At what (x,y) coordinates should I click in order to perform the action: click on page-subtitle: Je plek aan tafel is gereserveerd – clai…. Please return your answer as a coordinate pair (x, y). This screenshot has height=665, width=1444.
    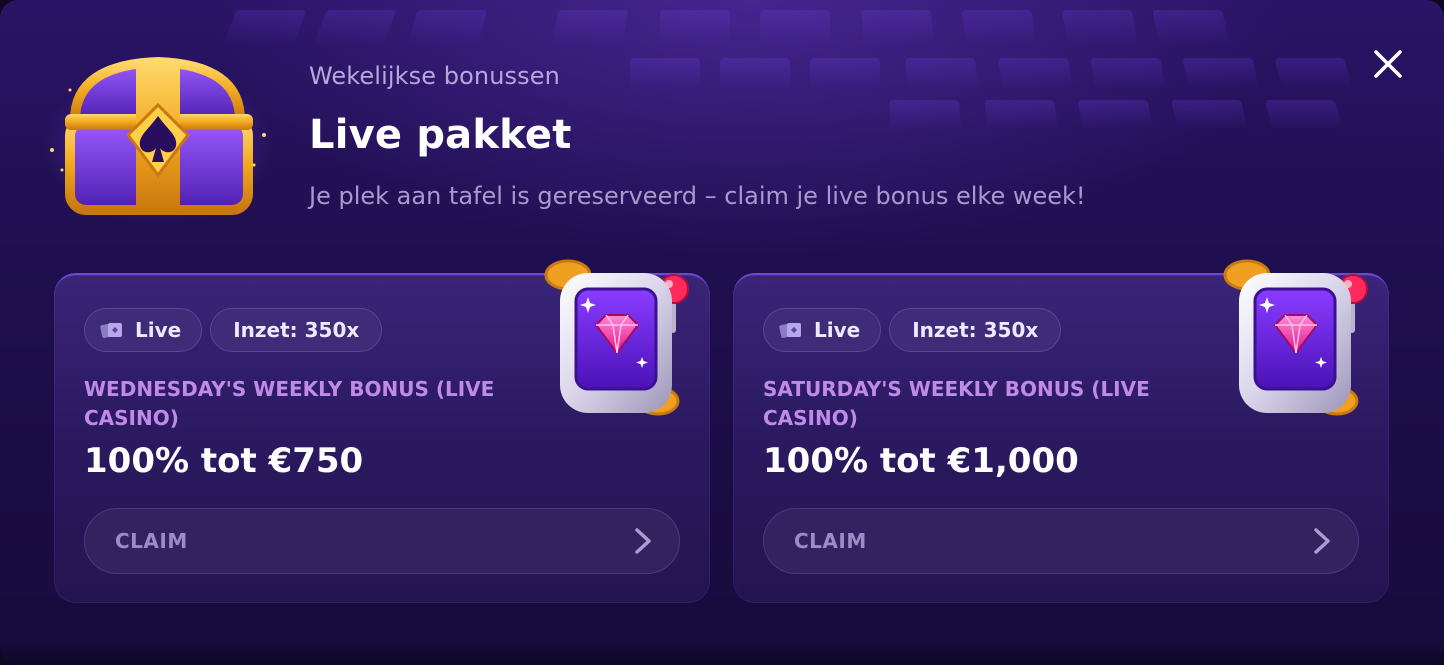
    Looking at the image, I should click on (697, 196).